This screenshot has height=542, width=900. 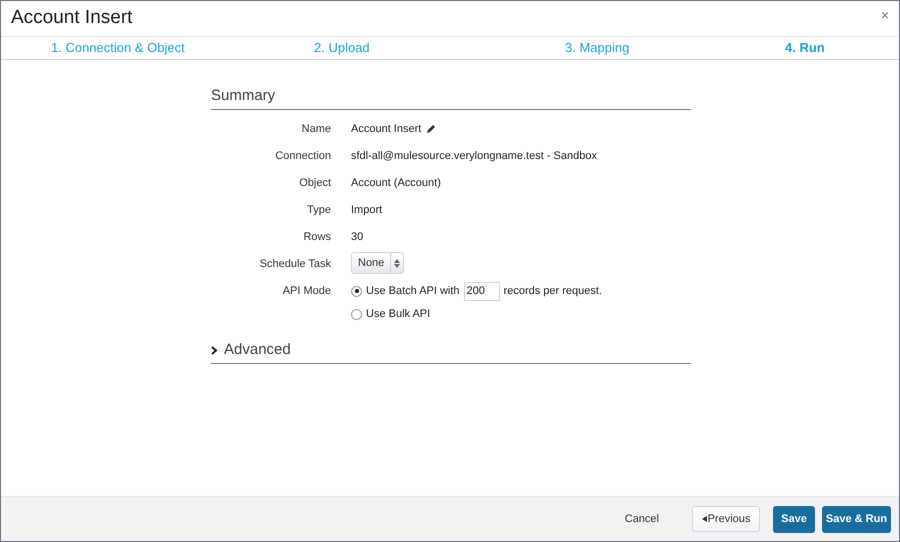 What do you see at coordinates (315, 183) in the screenshot?
I see `field-label: Object` at bounding box center [315, 183].